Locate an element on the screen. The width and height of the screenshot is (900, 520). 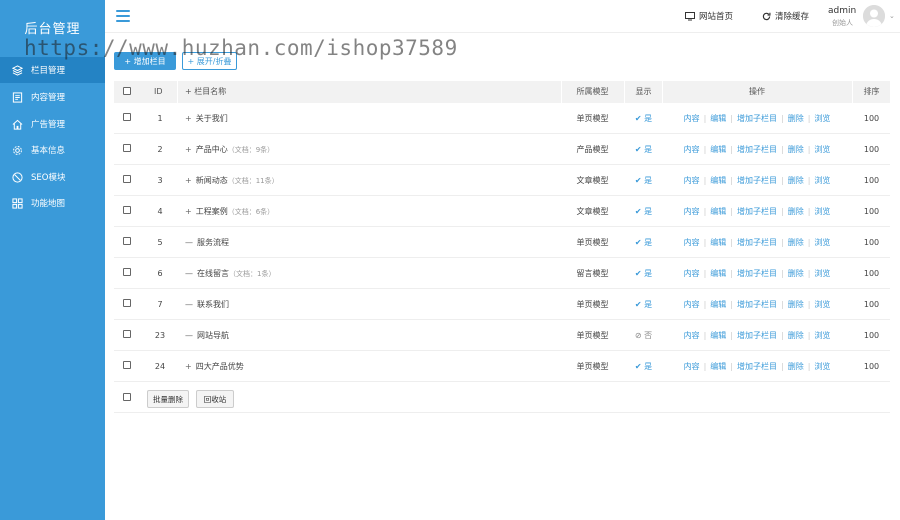
select-all-checkbox is located at coordinates (127, 91).